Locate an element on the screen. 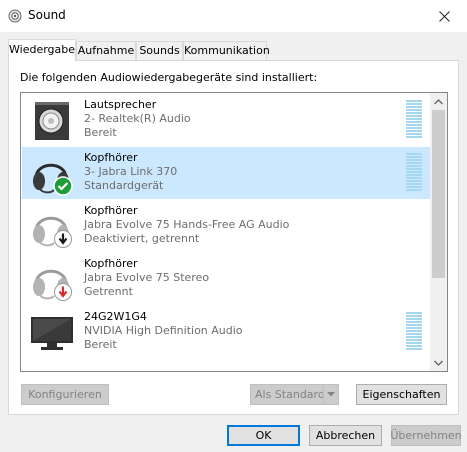 This screenshot has width=467, height=452. device-item-lautsprecher: Lautsprecher 2- Realtek(R) Audio Bereit is located at coordinates (226, 120).